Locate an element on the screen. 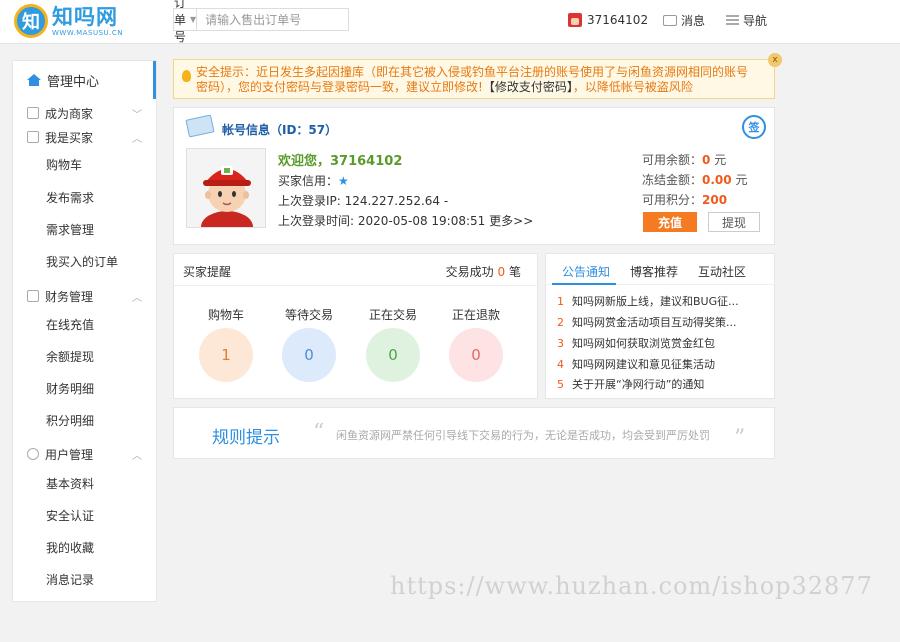  site-logo: 知 知吗网 WWW.MASUSU.CN is located at coordinates (68, 21).